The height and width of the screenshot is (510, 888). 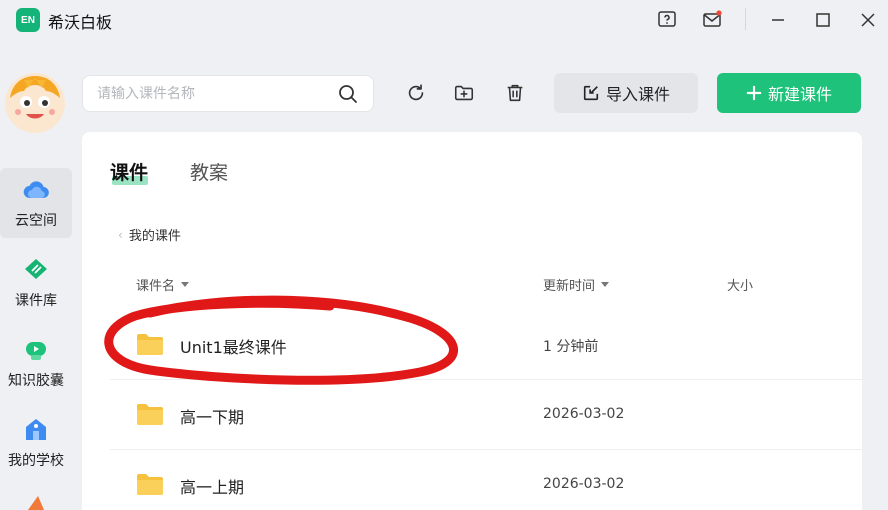 I want to click on import-courseware-button: 导入课件, so click(x=626, y=93).